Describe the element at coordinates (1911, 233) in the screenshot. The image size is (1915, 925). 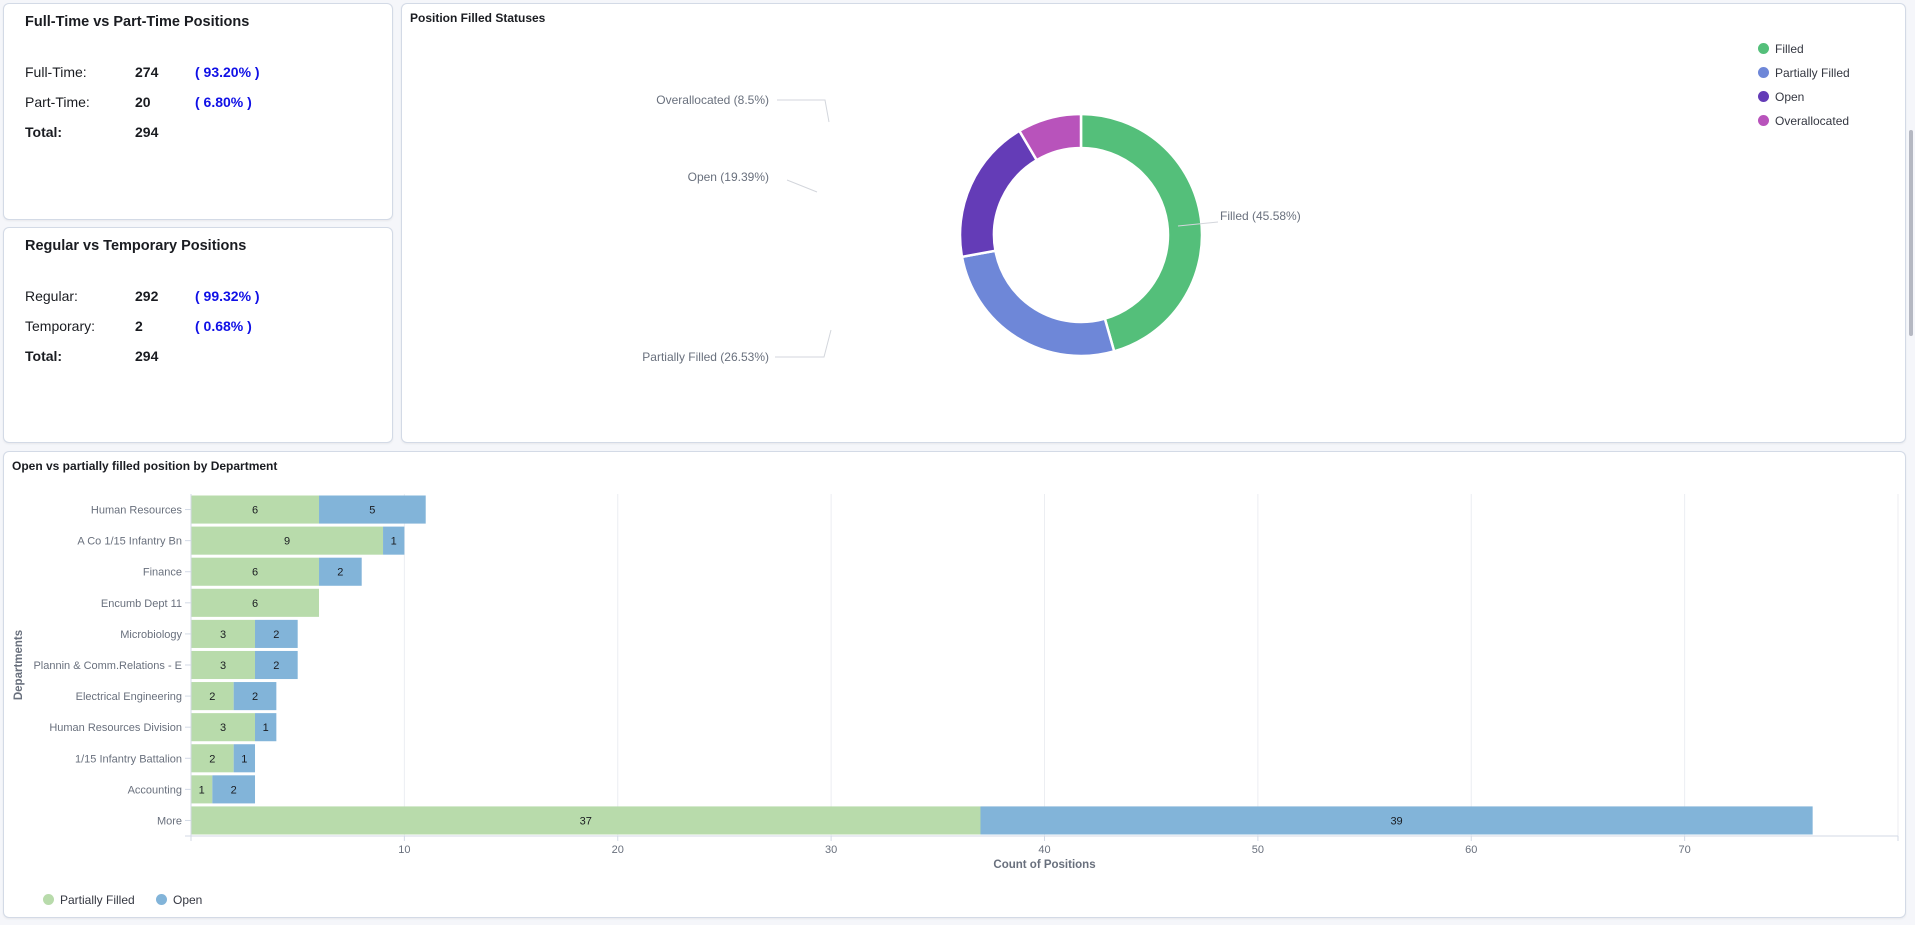
I see `page-scrollbar` at that location.